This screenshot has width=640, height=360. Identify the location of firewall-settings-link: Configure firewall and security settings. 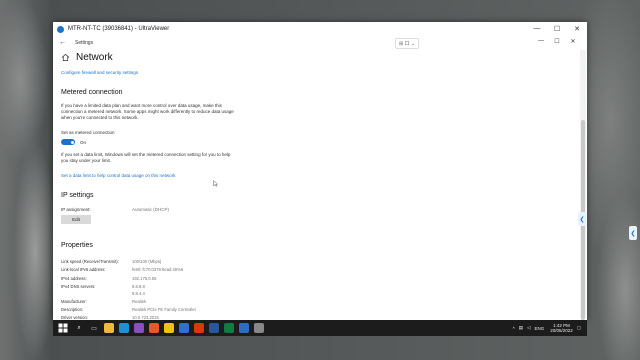
(99, 72).